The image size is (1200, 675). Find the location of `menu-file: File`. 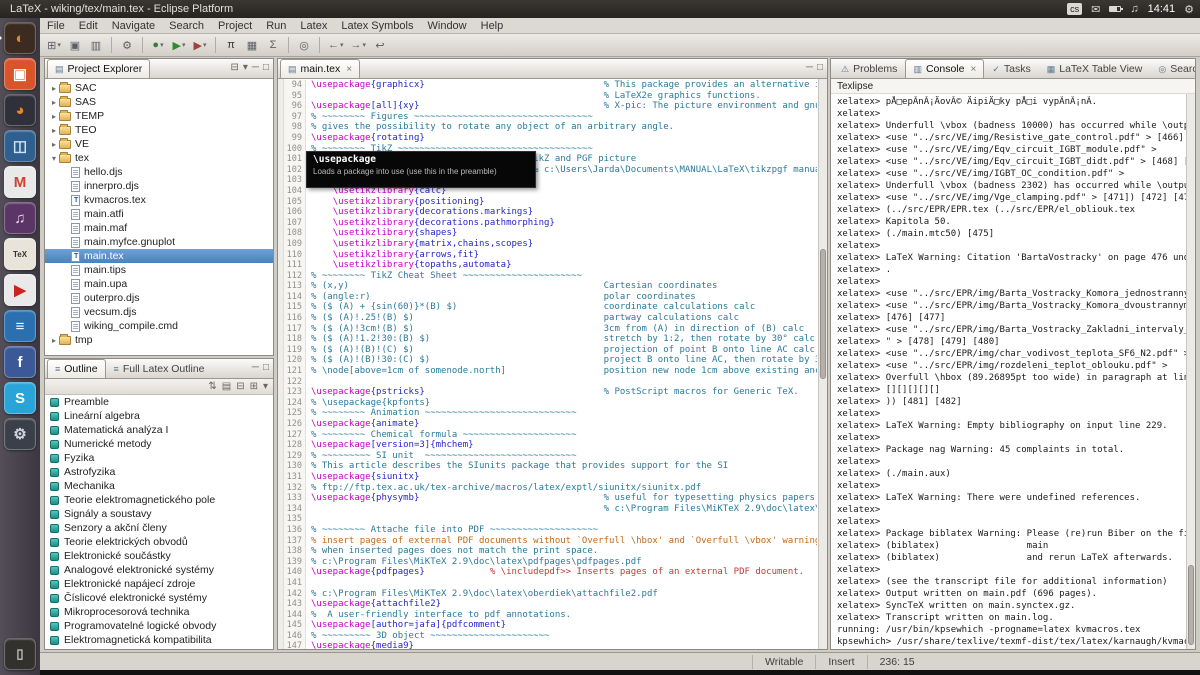

menu-file: File is located at coordinates (56, 26).